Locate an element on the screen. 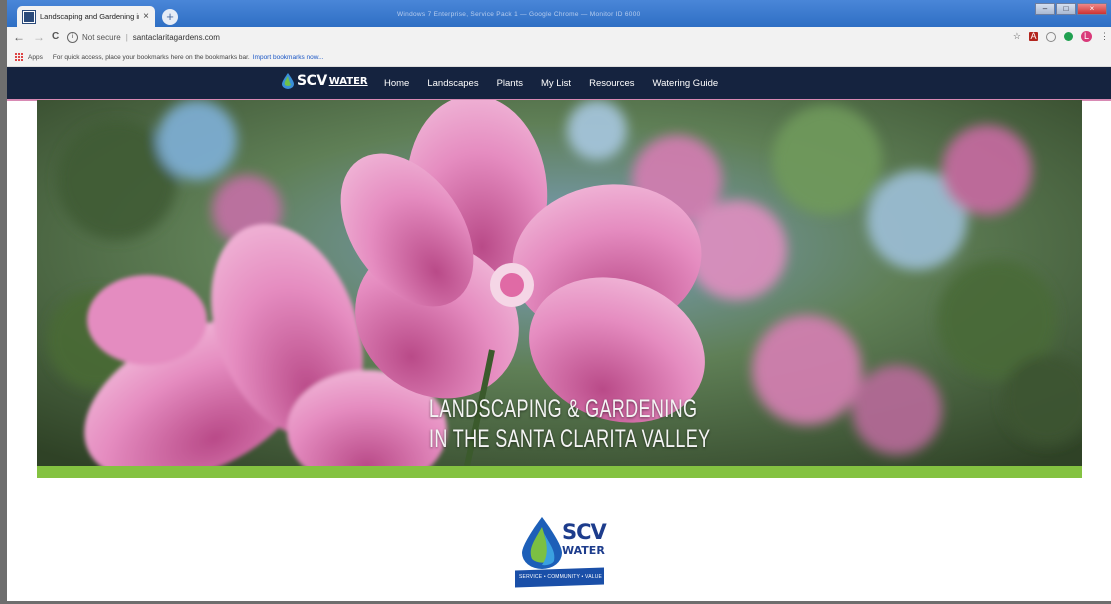 This screenshot has width=1111, height=604. nav-plants: Plants is located at coordinates (510, 83).